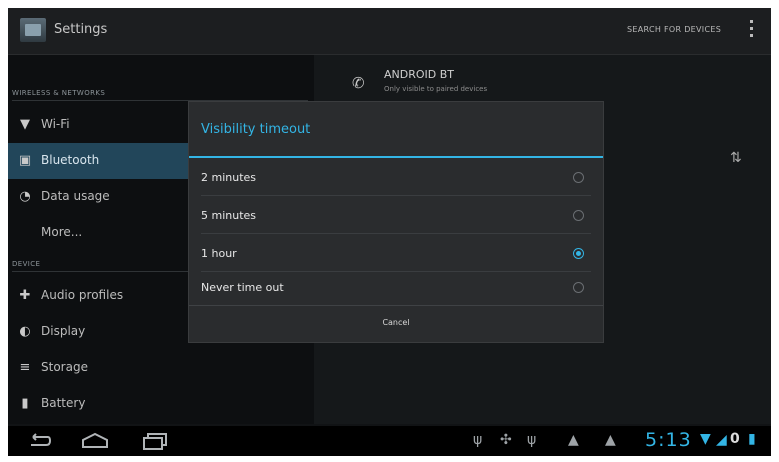 The width and height of the screenshot is (779, 462). What do you see at coordinates (25, 331) in the screenshot?
I see `display-icon: ◐` at bounding box center [25, 331].